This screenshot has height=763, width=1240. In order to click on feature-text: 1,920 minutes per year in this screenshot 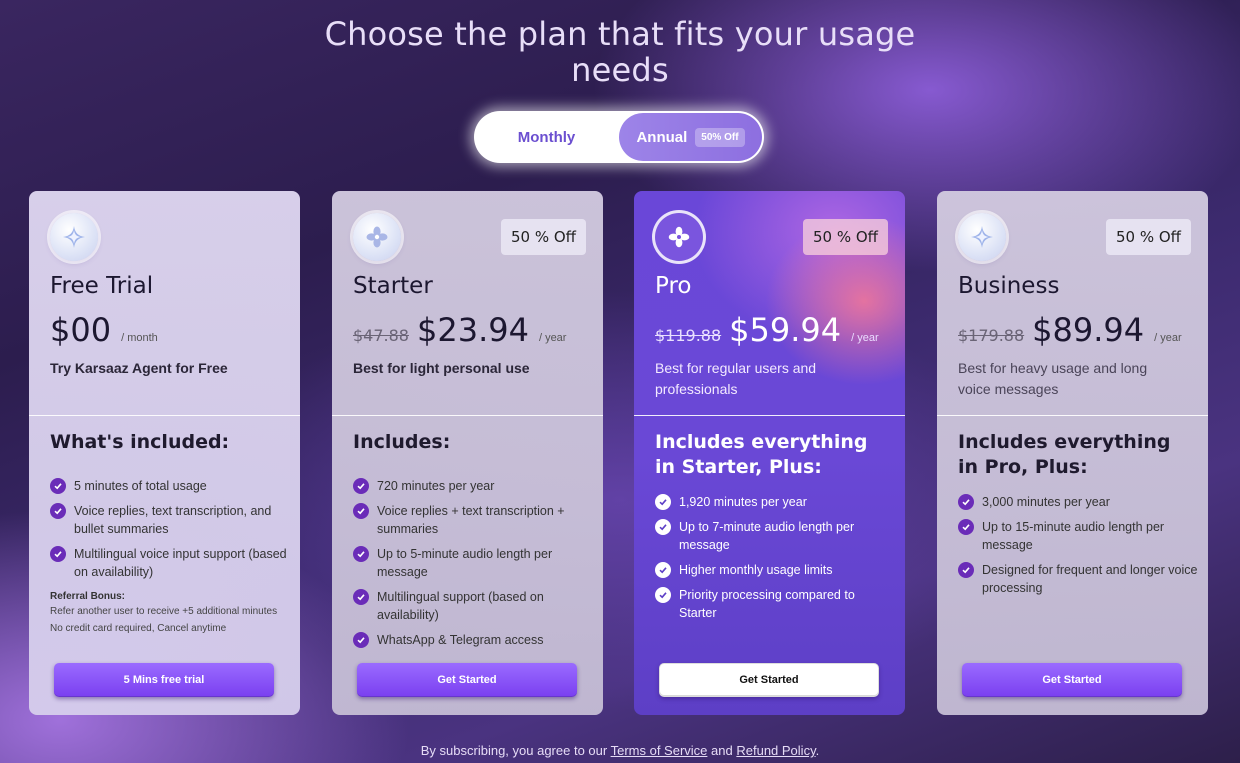, I will do `click(743, 502)`.